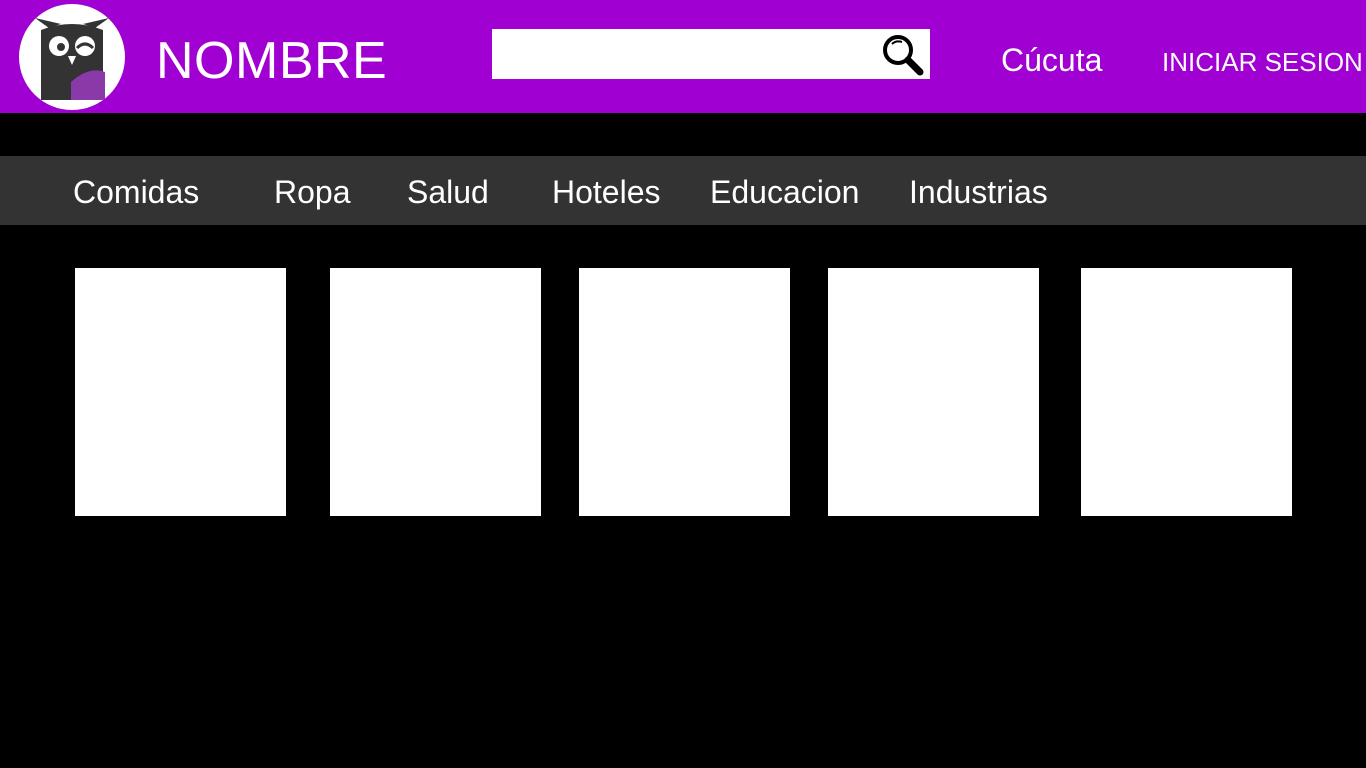  Describe the element at coordinates (784, 192) in the screenshot. I see `category-educacion: Educacion` at that location.